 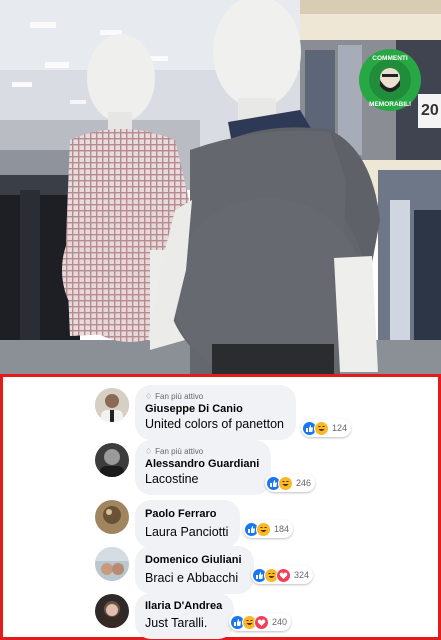 I want to click on reaction-count: 246, so click(x=304, y=483).